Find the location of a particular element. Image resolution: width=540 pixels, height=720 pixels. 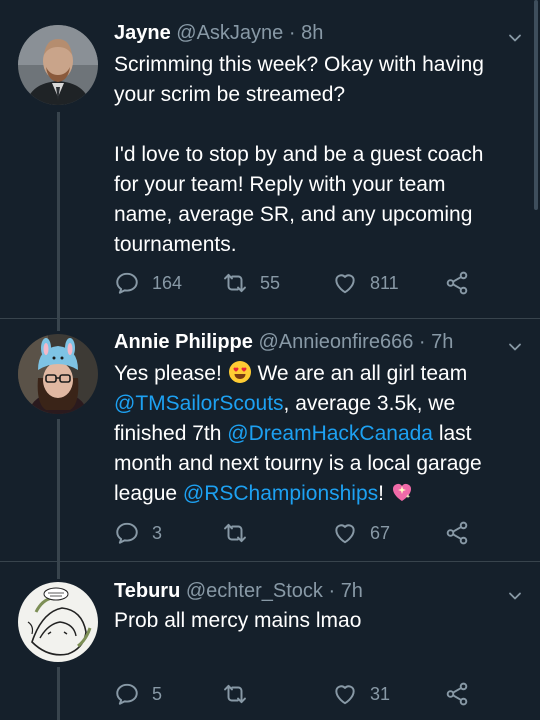

mention-link: @DreamHackCanada is located at coordinates (330, 433).